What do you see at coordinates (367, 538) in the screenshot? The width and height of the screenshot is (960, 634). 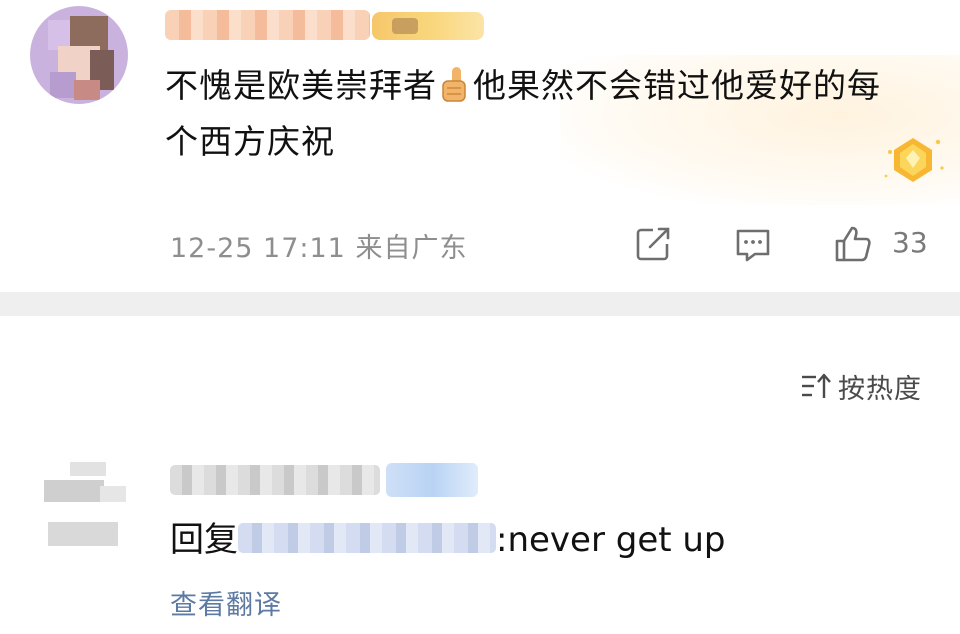 I see `reply-mention-blurred` at bounding box center [367, 538].